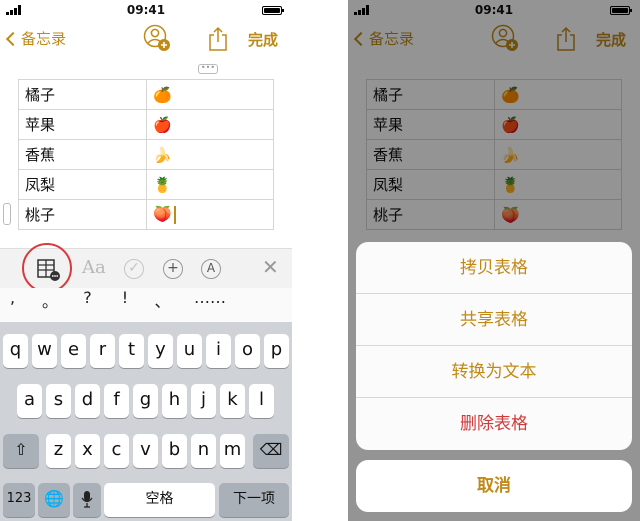  I want to click on delete-table-option: 删除表格, so click(494, 424).